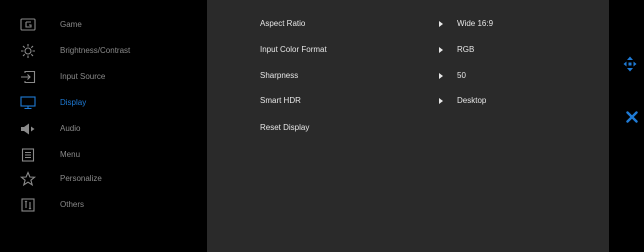  I want to click on menu-item-input-source: Input Source, so click(103, 77).